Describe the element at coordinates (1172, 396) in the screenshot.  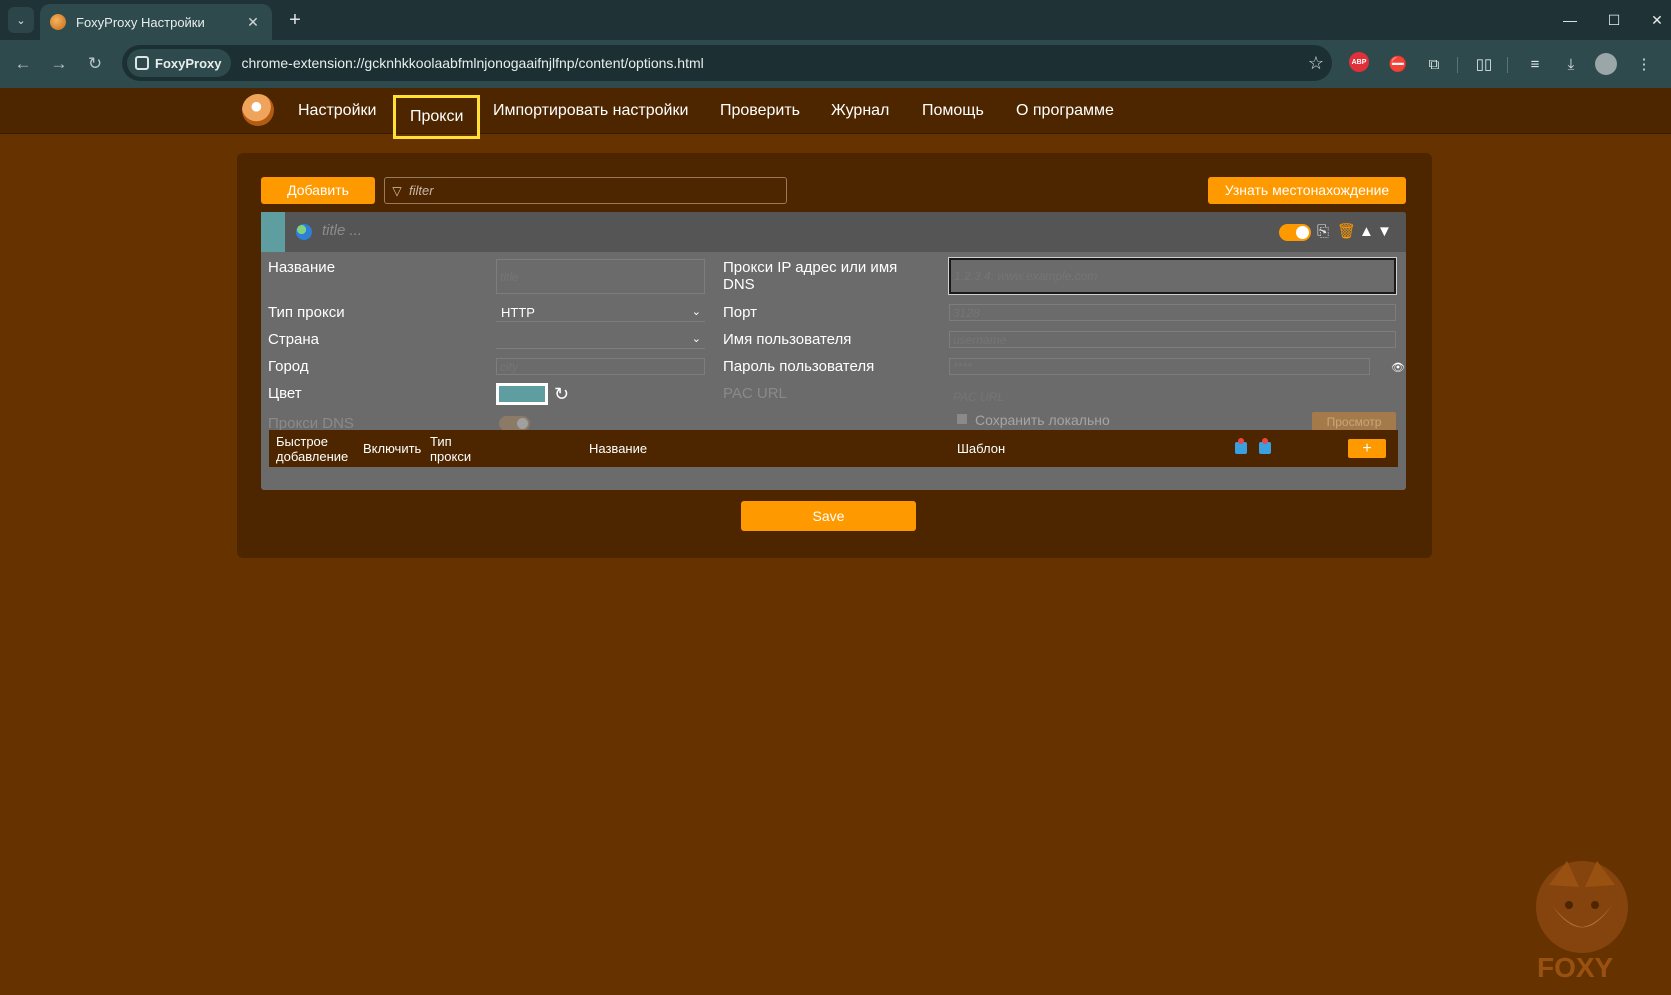
I see `pac-url-input` at that location.